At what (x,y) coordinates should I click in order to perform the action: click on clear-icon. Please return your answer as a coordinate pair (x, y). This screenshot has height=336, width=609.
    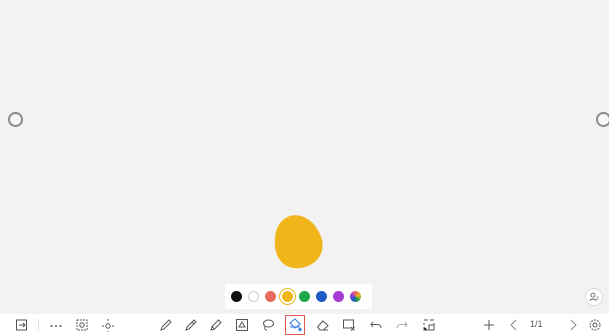
    Looking at the image, I should click on (349, 325).